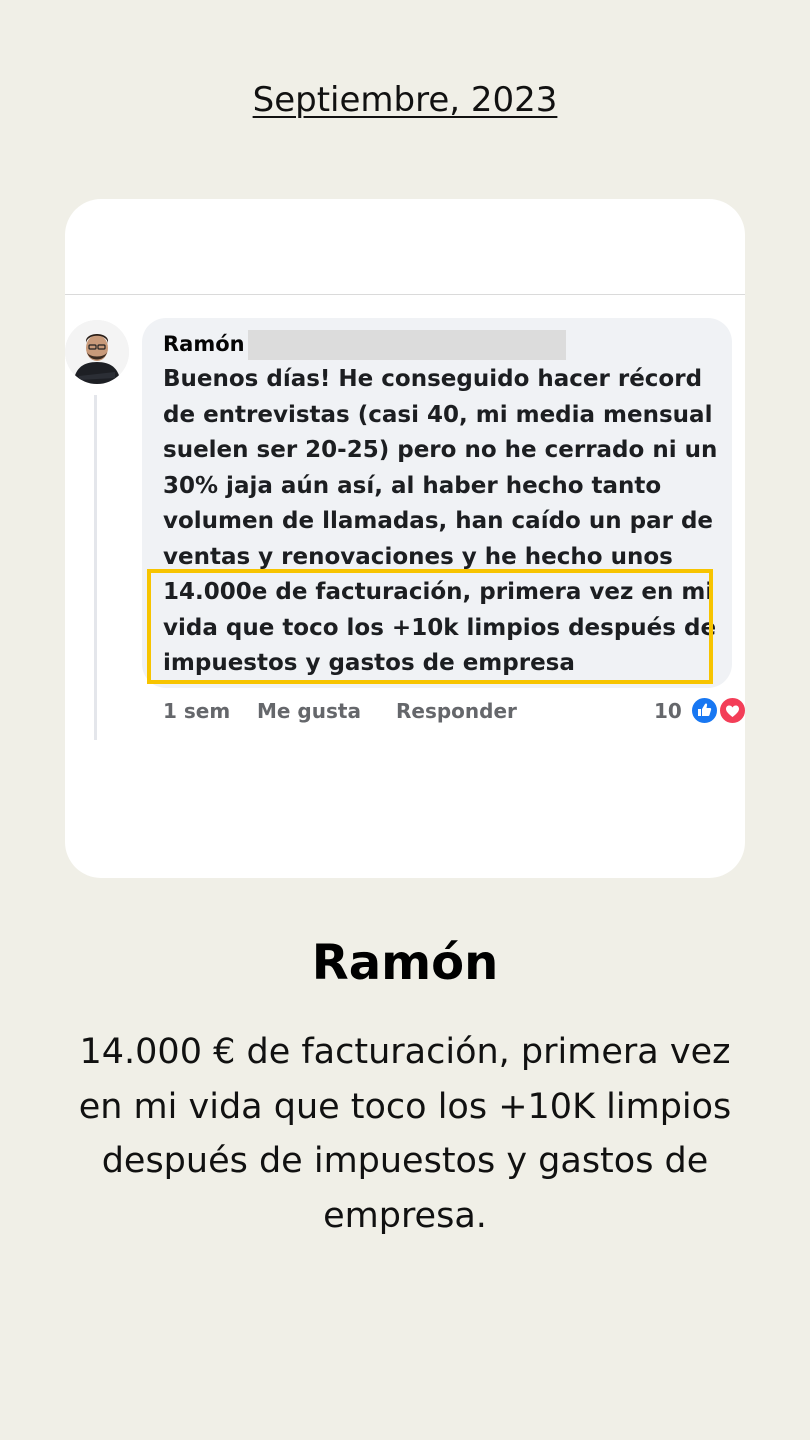 The image size is (810, 1440). I want to click on avatar, so click(97, 352).